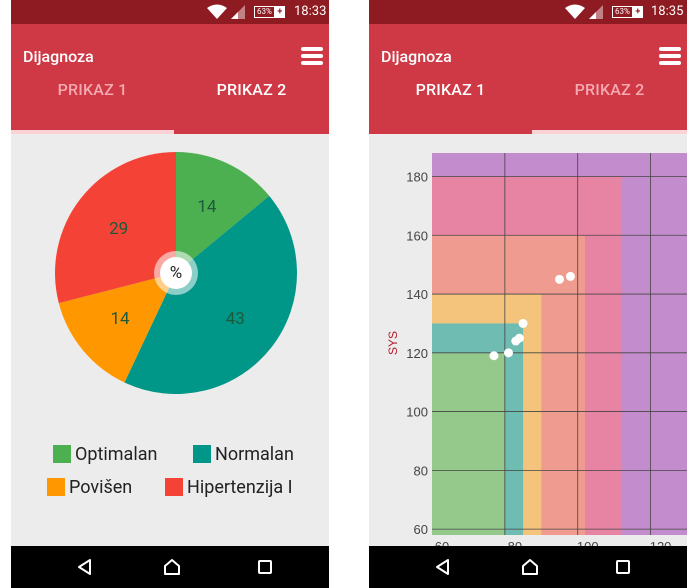 This screenshot has height=588, width=688. Describe the element at coordinates (254, 454) in the screenshot. I see `legend-label: Normalan` at that location.